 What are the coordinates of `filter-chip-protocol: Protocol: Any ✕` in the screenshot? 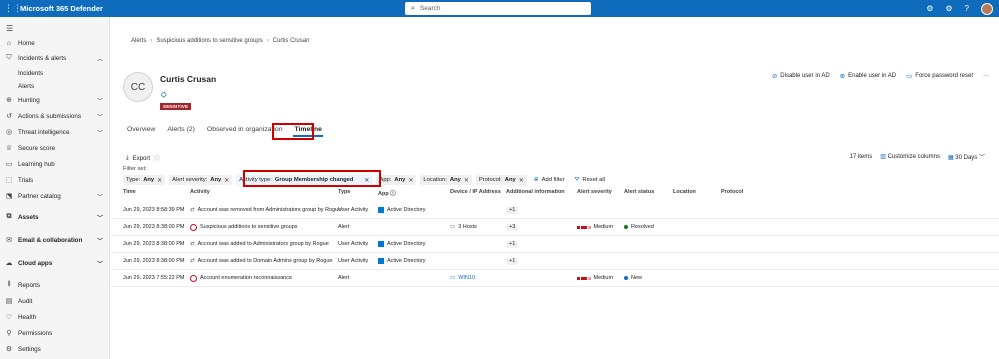 It's located at (501, 180).